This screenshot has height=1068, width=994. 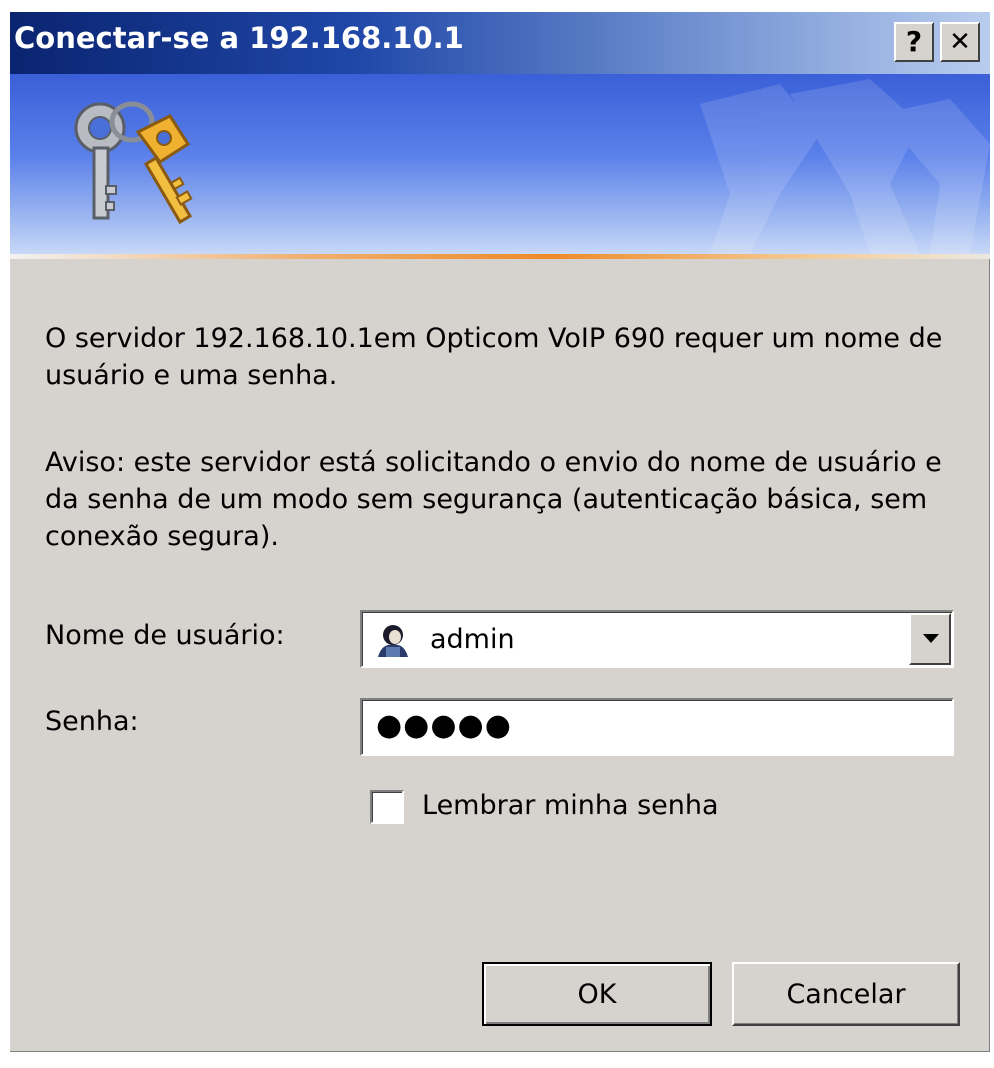 I want to click on password-field: ●●●●●, so click(x=657, y=727).